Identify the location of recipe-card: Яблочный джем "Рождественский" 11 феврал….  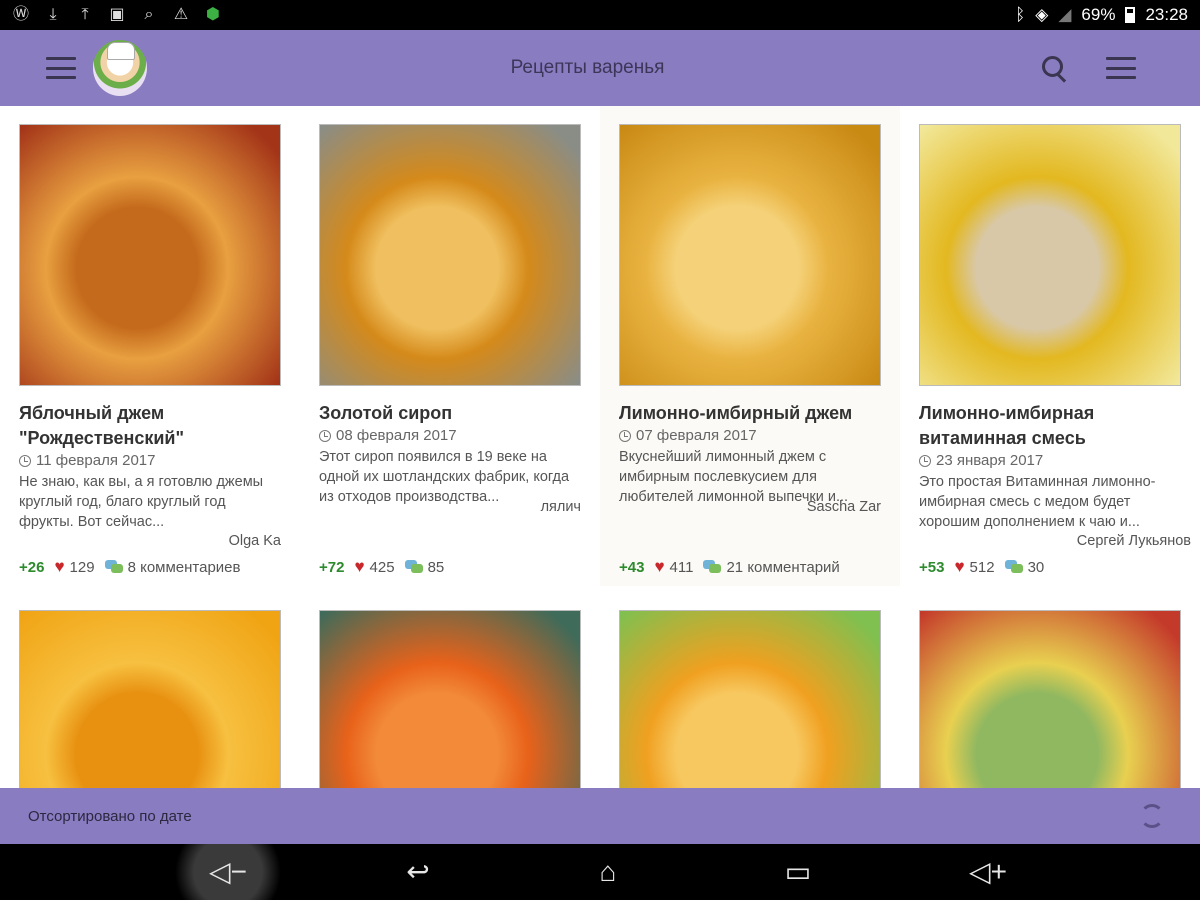
(150, 346).